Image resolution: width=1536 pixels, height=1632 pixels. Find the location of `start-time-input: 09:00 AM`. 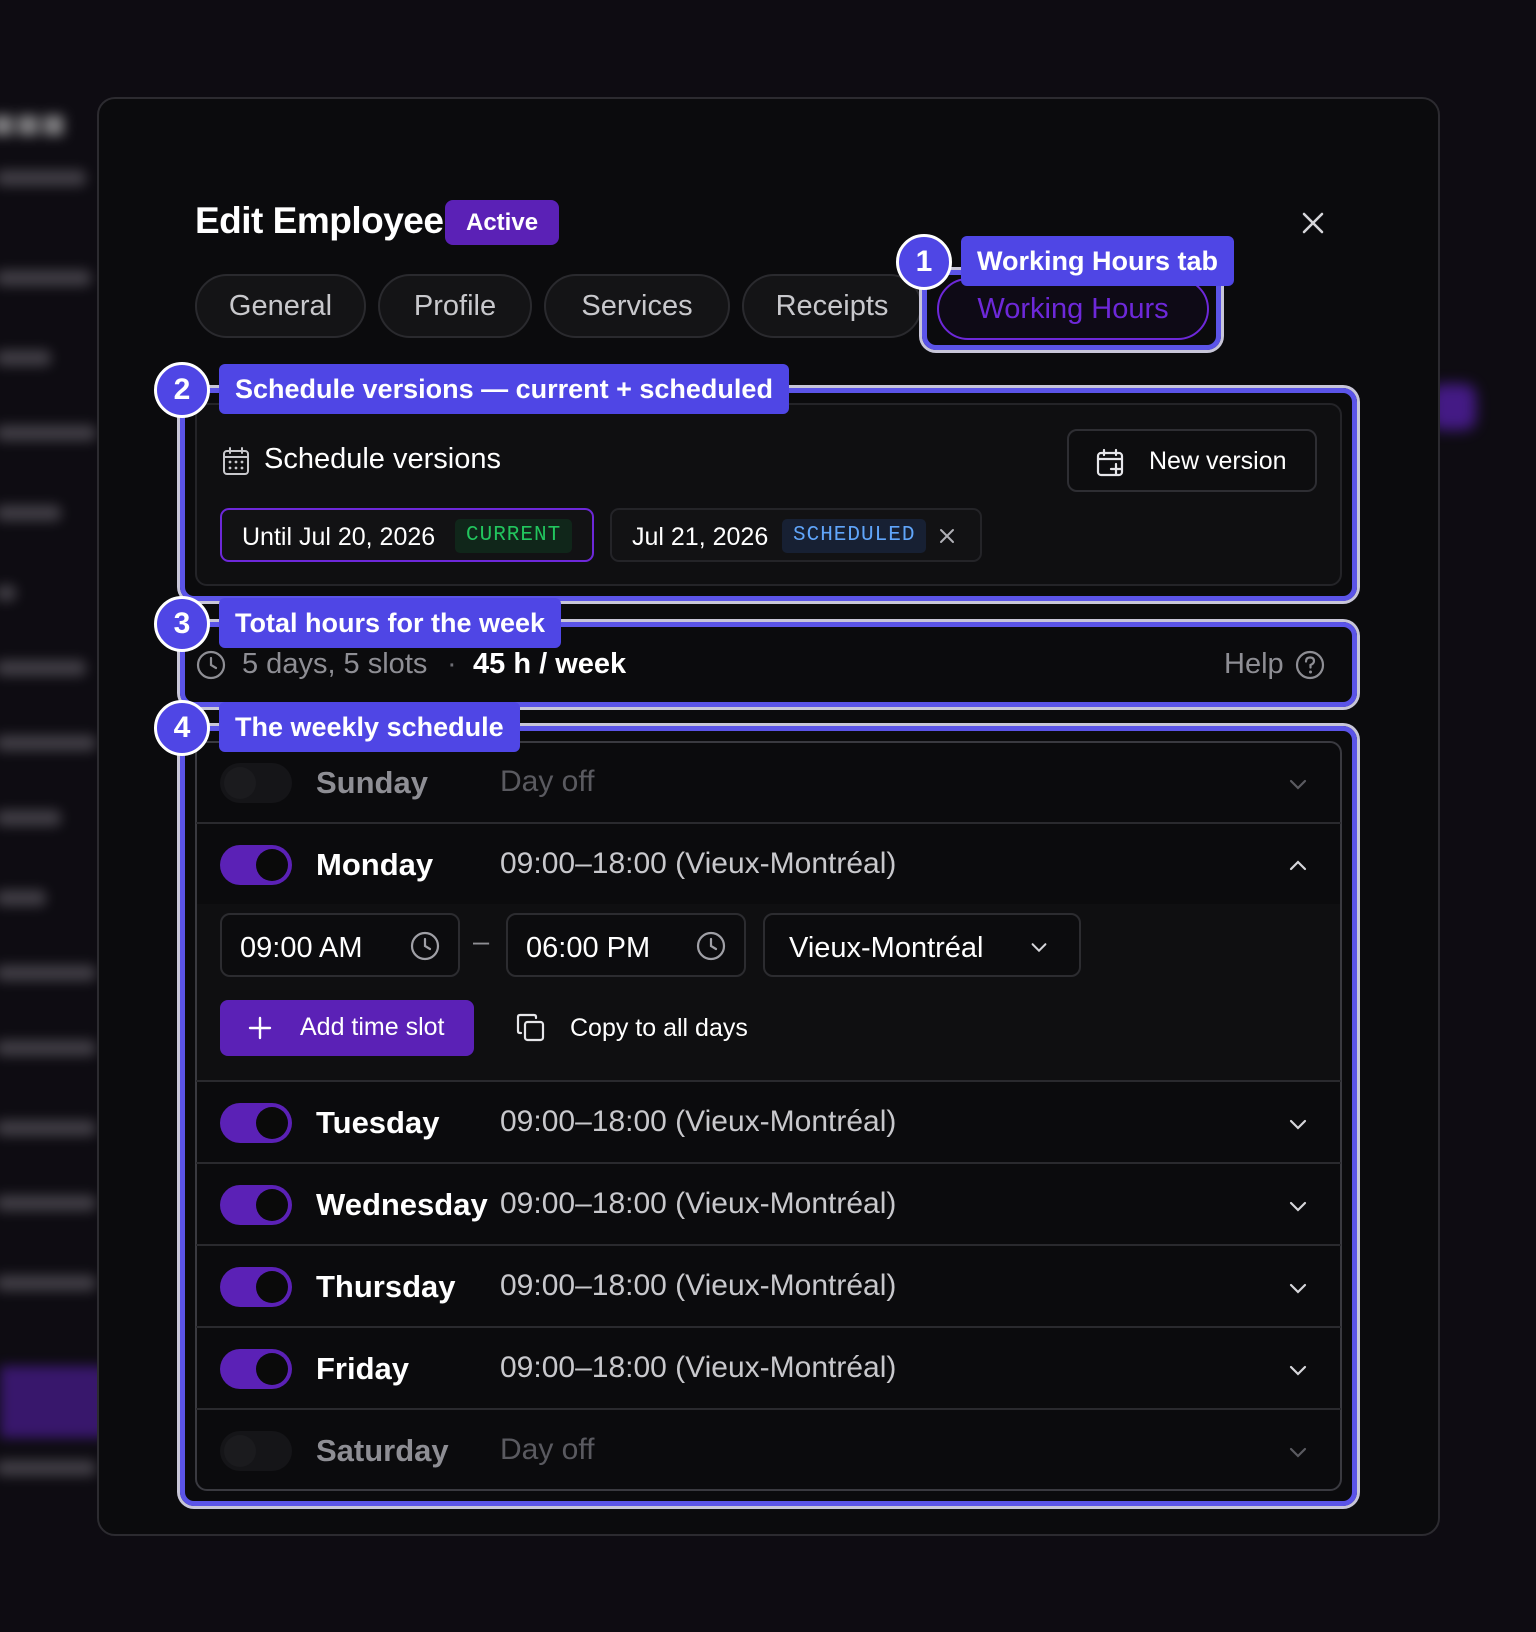

start-time-input: 09:00 AM is located at coordinates (340, 945).